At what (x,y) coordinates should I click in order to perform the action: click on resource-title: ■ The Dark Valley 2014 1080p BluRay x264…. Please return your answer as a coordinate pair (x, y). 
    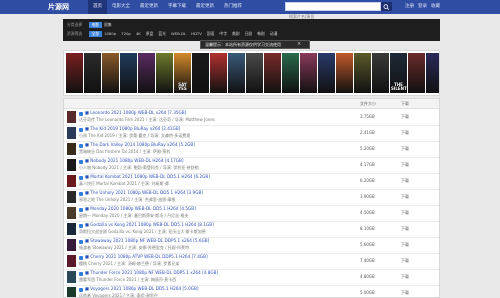
    Looking at the image, I should click on (216, 145).